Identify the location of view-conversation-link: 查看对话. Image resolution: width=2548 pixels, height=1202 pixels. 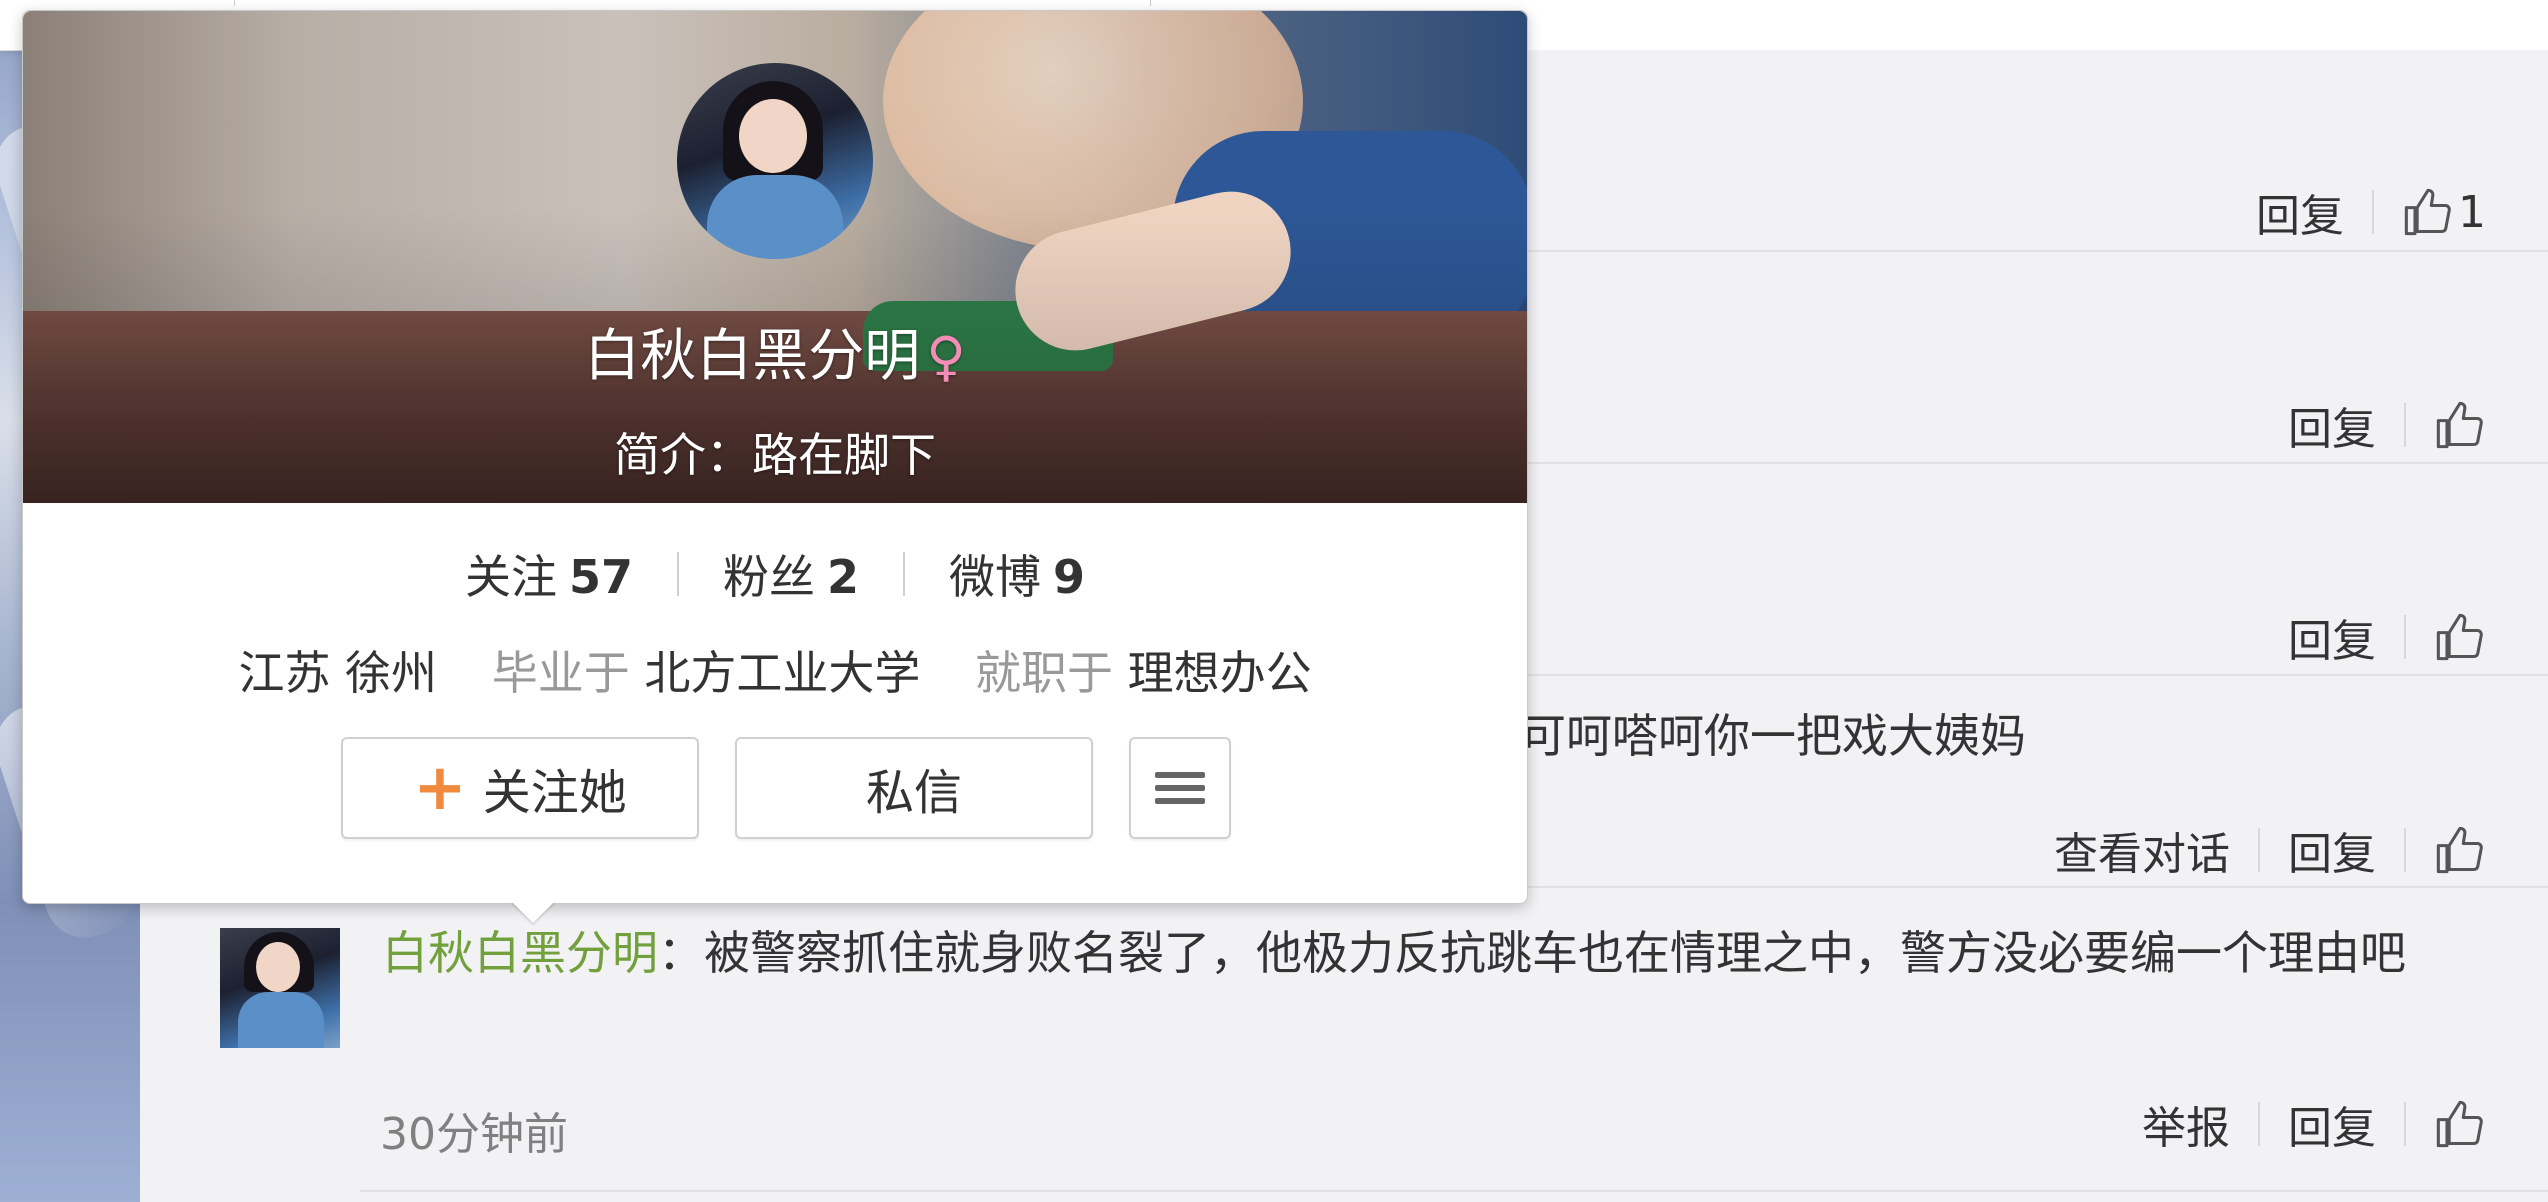
(2142, 850).